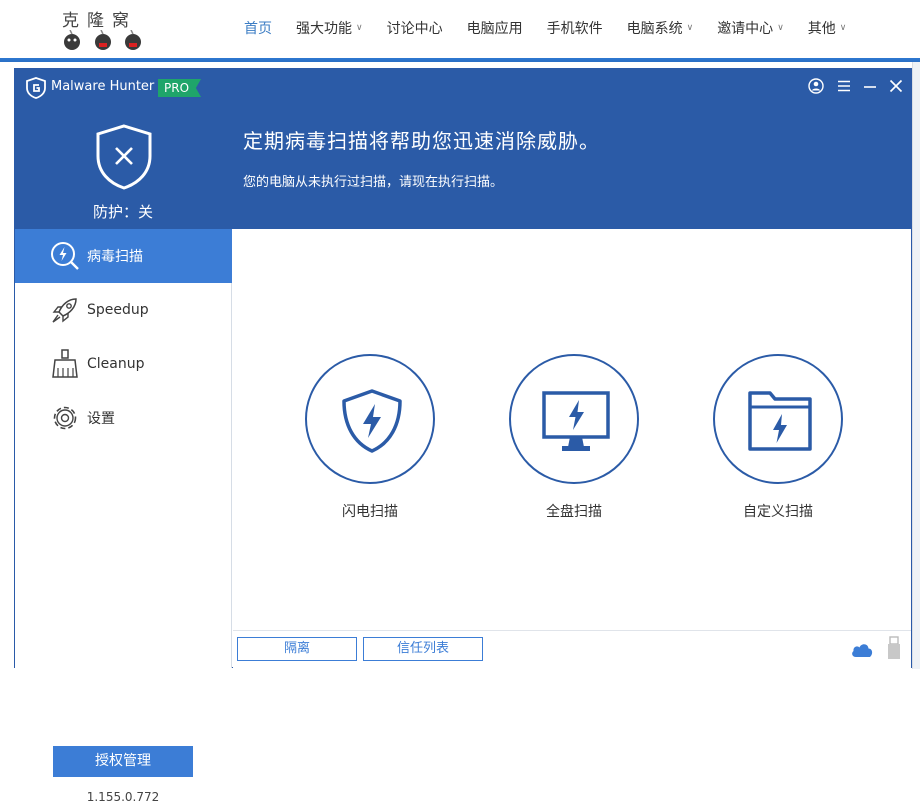  Describe the element at coordinates (821, 29) in the screenshot. I see `nav-item-label: 其他` at that location.